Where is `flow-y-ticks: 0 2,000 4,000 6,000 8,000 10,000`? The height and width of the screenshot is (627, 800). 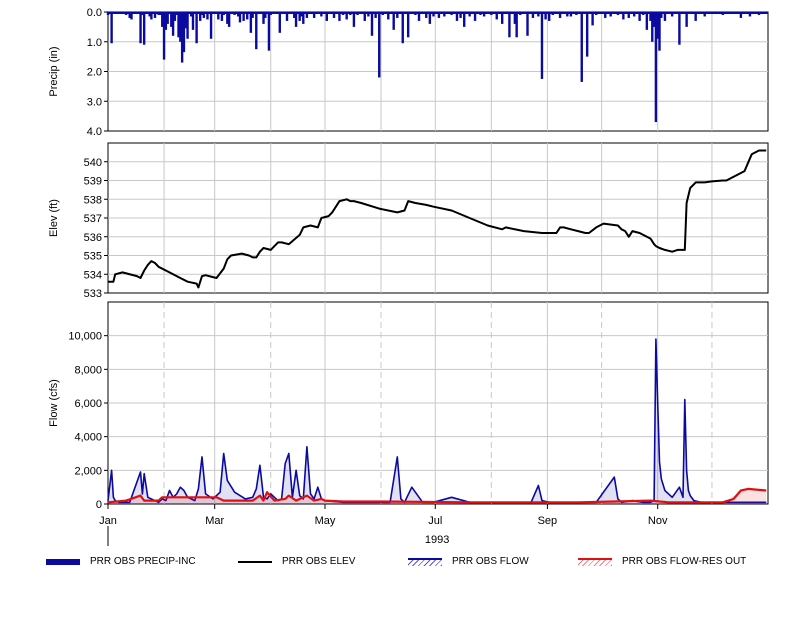
flow-y-ticks: 0 2,000 4,000 6,000 8,000 10,000 is located at coordinates (88, 421).